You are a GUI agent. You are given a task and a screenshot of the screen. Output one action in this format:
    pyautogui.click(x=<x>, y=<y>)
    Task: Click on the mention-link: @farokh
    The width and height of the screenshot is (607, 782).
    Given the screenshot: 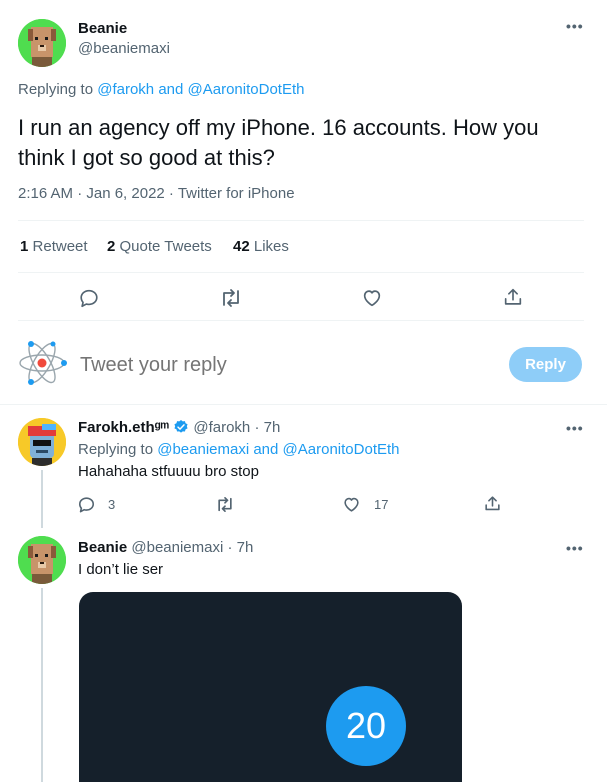 What is the action you would take?
    pyautogui.click(x=125, y=89)
    